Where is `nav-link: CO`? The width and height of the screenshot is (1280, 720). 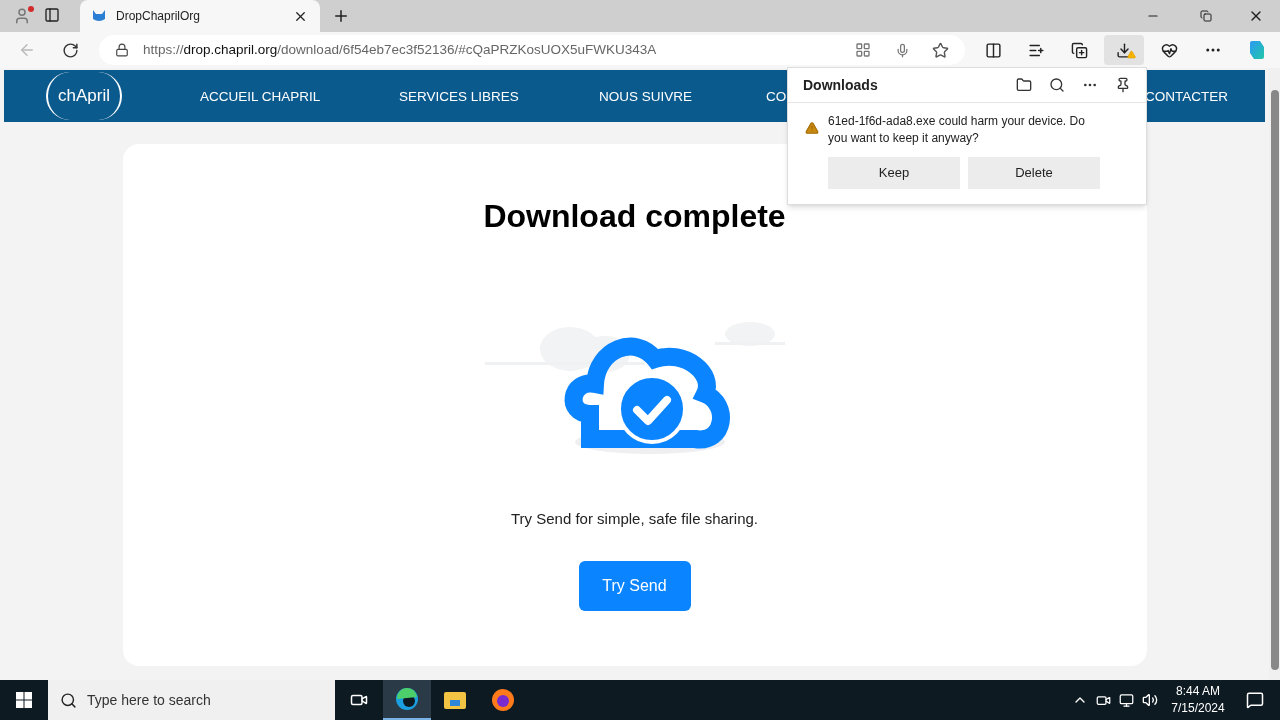 nav-link: CO is located at coordinates (776, 96).